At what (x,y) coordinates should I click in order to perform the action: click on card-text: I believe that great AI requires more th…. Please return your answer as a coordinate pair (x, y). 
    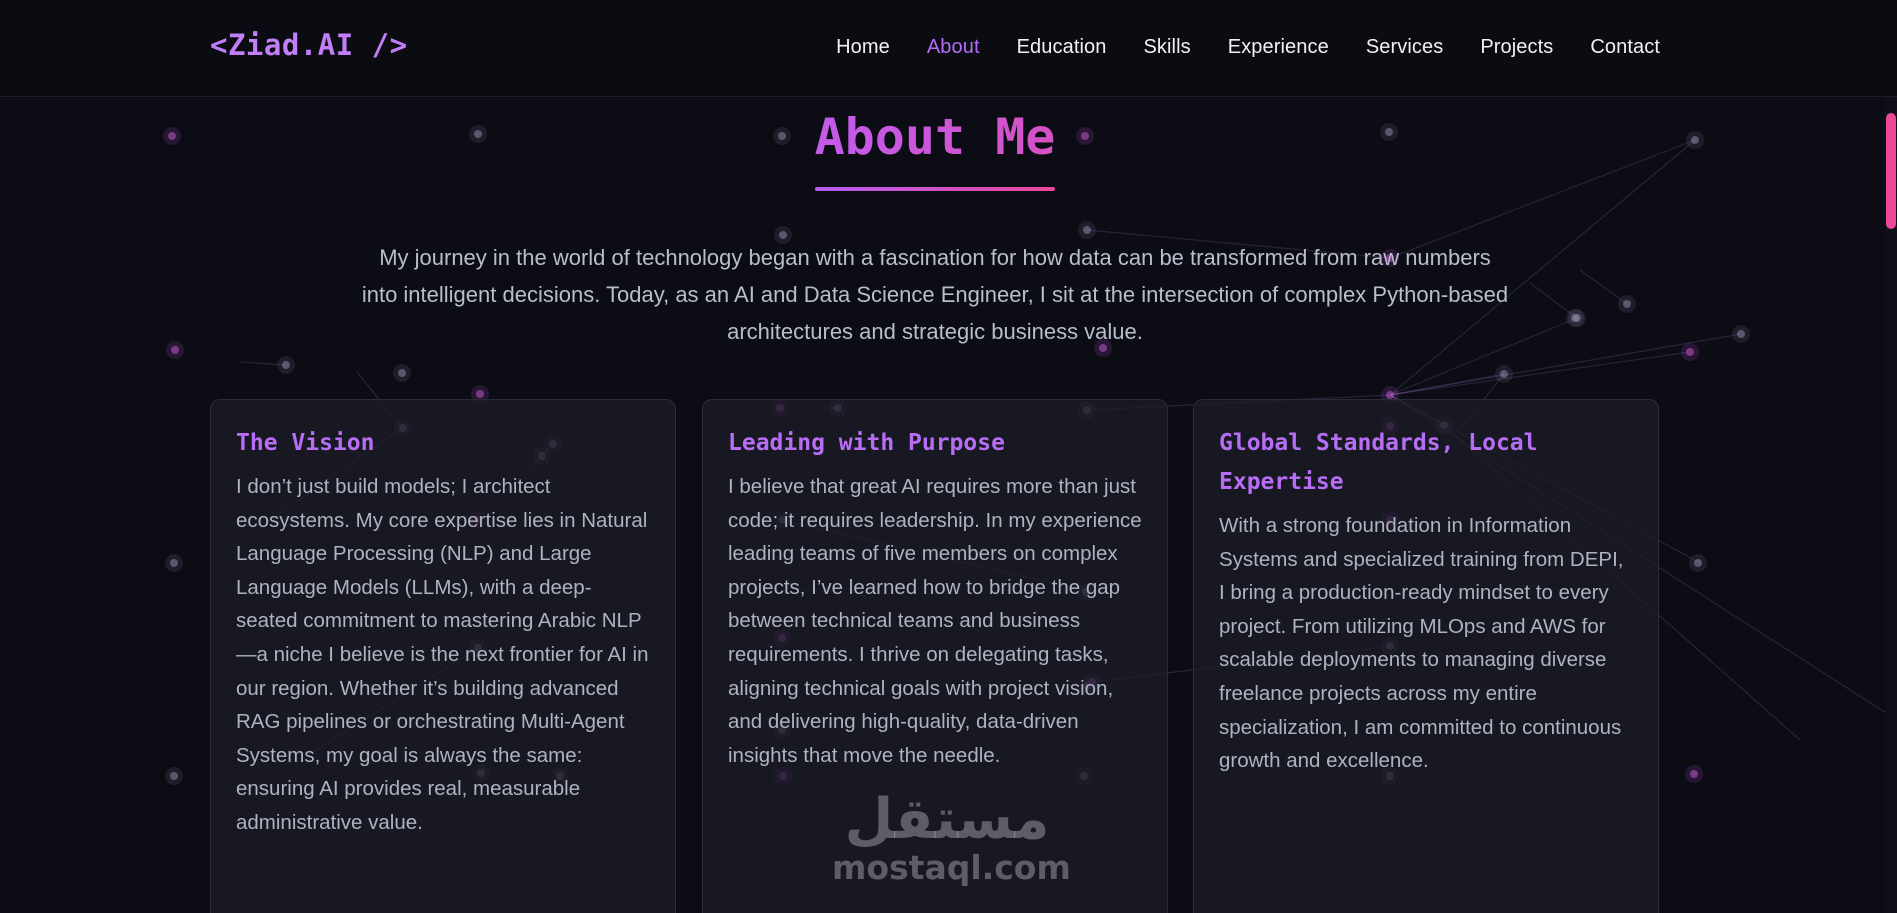
    Looking at the image, I should click on (935, 621).